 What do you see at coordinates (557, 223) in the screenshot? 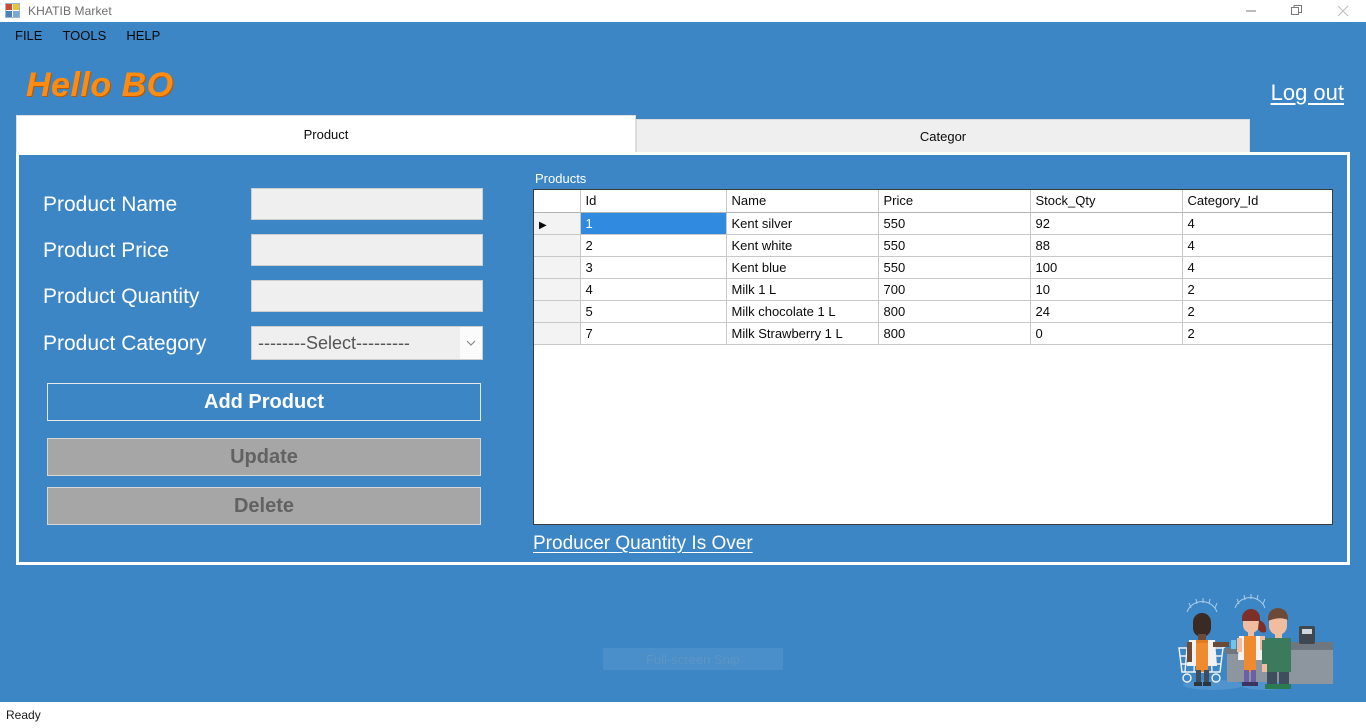
I see `row-selector: ▶` at bounding box center [557, 223].